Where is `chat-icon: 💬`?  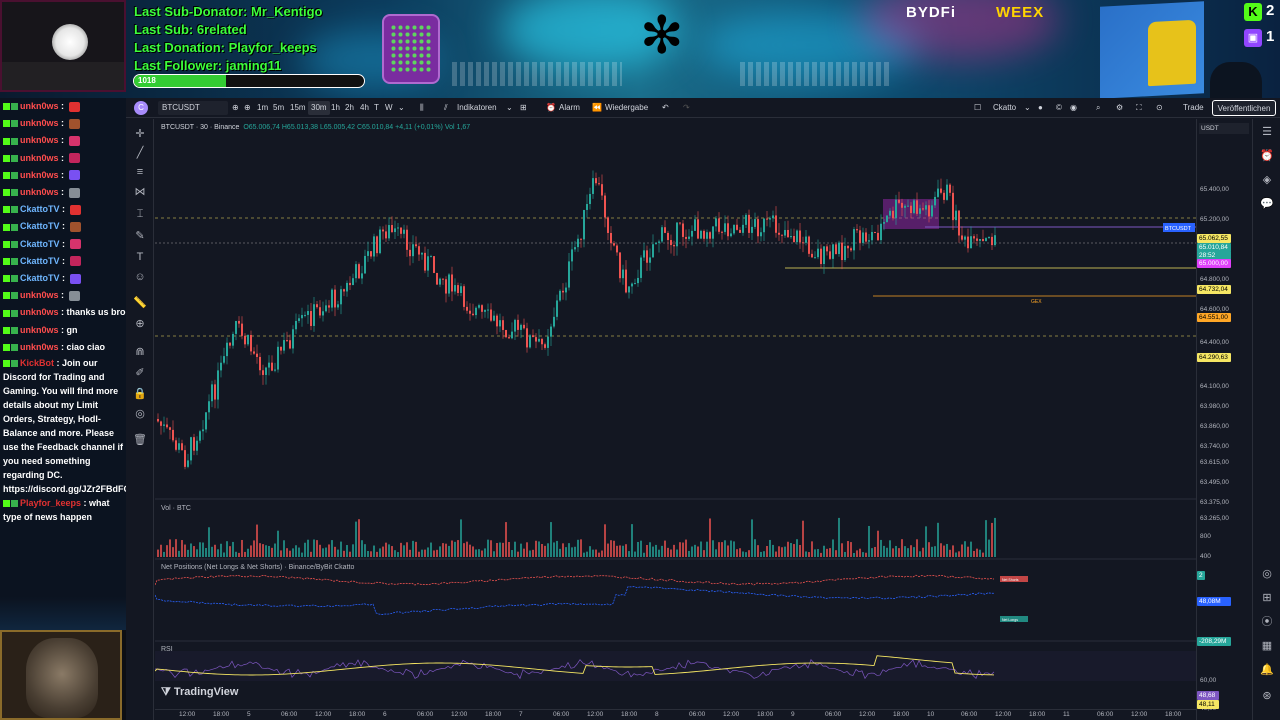 chat-icon: 💬 is located at coordinates (1267, 204).